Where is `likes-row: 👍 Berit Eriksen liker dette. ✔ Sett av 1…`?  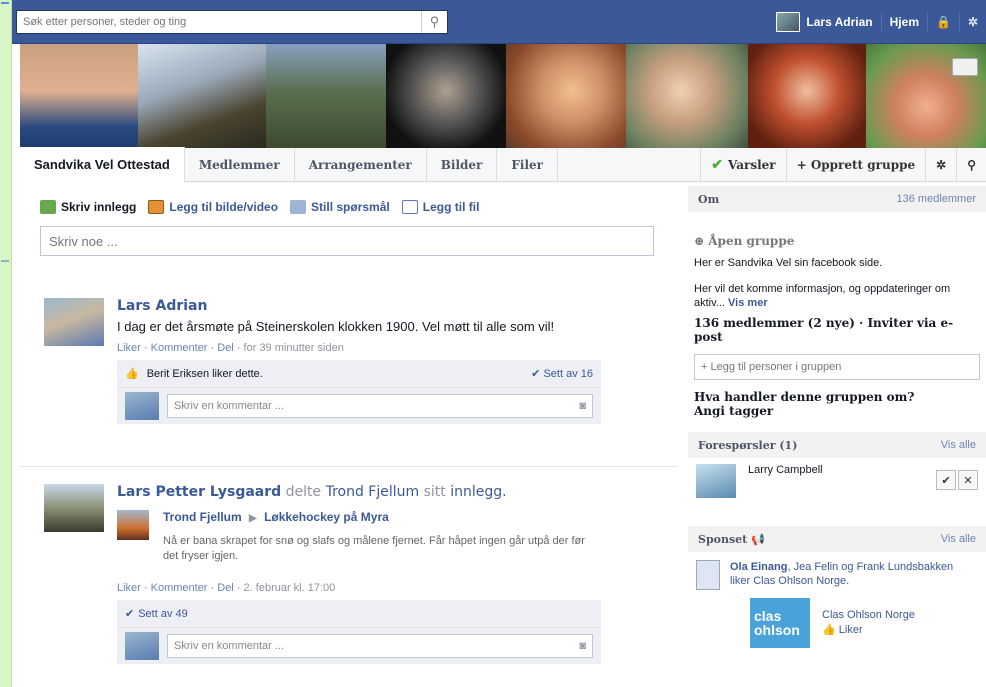 likes-row: 👍 Berit Eriksen liker dette. ✔ Sett av 1… is located at coordinates (359, 374).